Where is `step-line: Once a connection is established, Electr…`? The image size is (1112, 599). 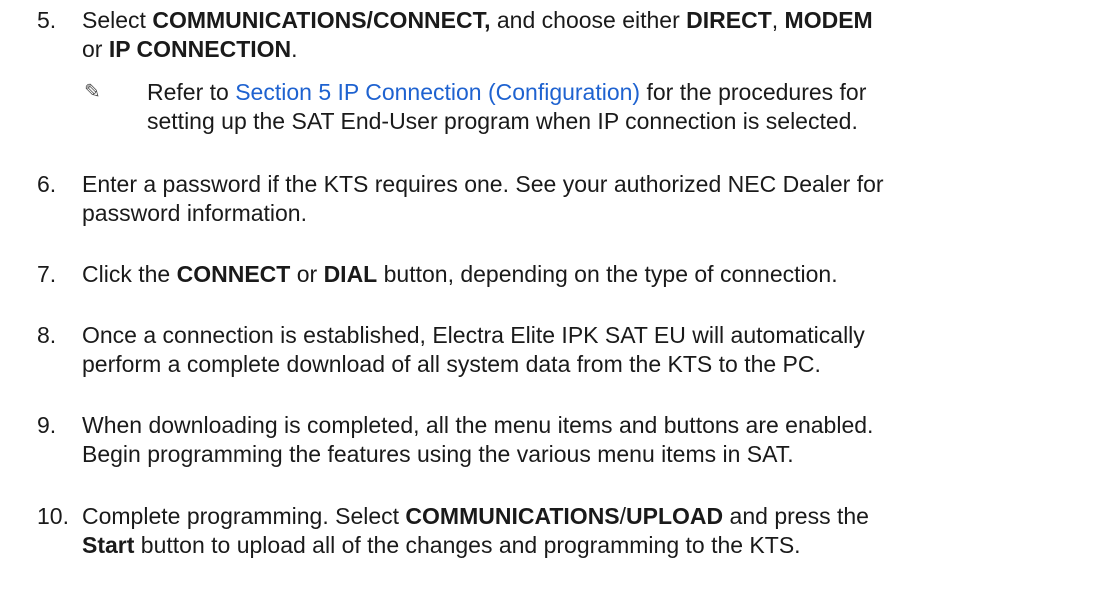
step-line: Once a connection is established, Electr… is located at coordinates (473, 335).